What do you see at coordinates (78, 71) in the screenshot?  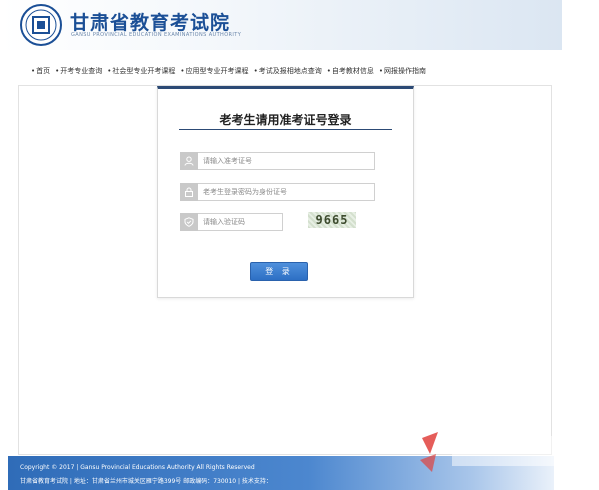 I see `nav-major-query: 开考专业查询` at bounding box center [78, 71].